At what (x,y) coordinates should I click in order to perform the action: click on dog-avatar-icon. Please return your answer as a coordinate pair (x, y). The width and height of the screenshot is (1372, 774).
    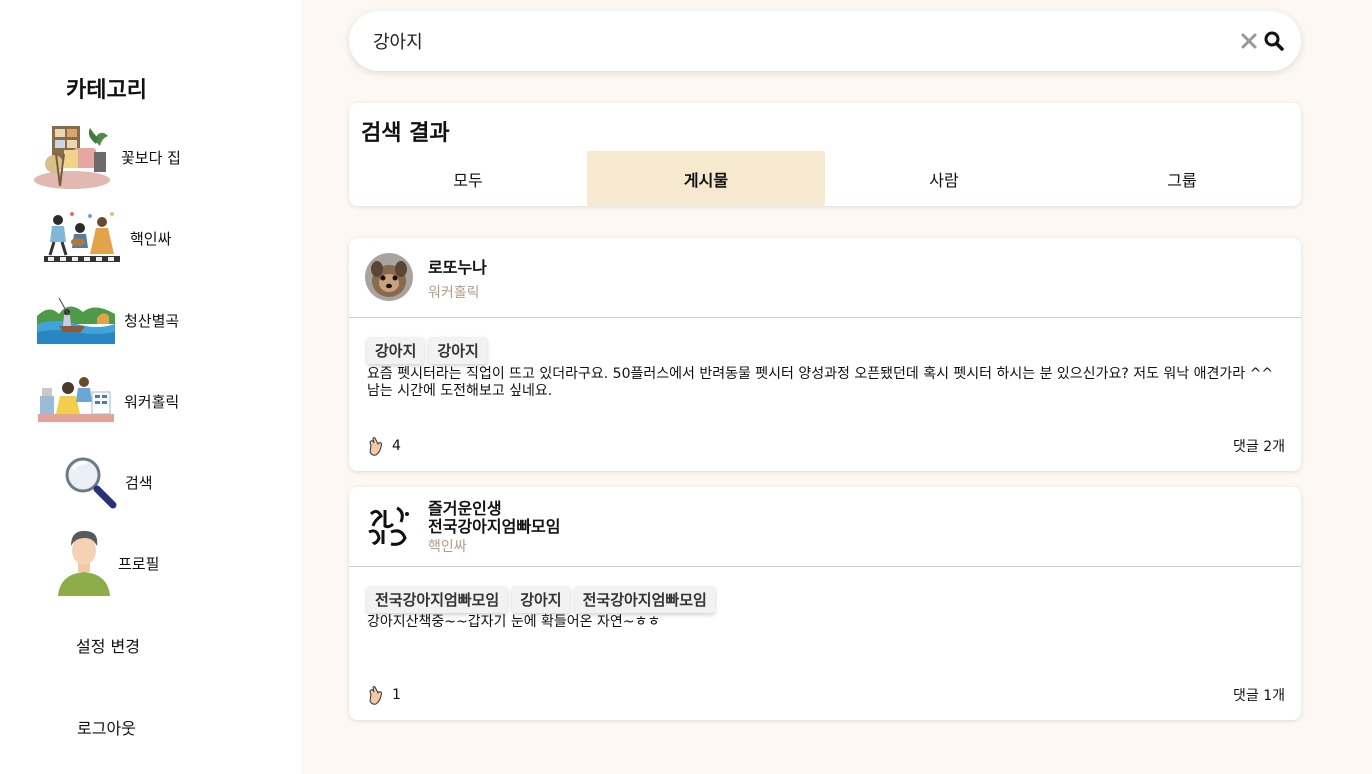
    Looking at the image, I should click on (389, 277).